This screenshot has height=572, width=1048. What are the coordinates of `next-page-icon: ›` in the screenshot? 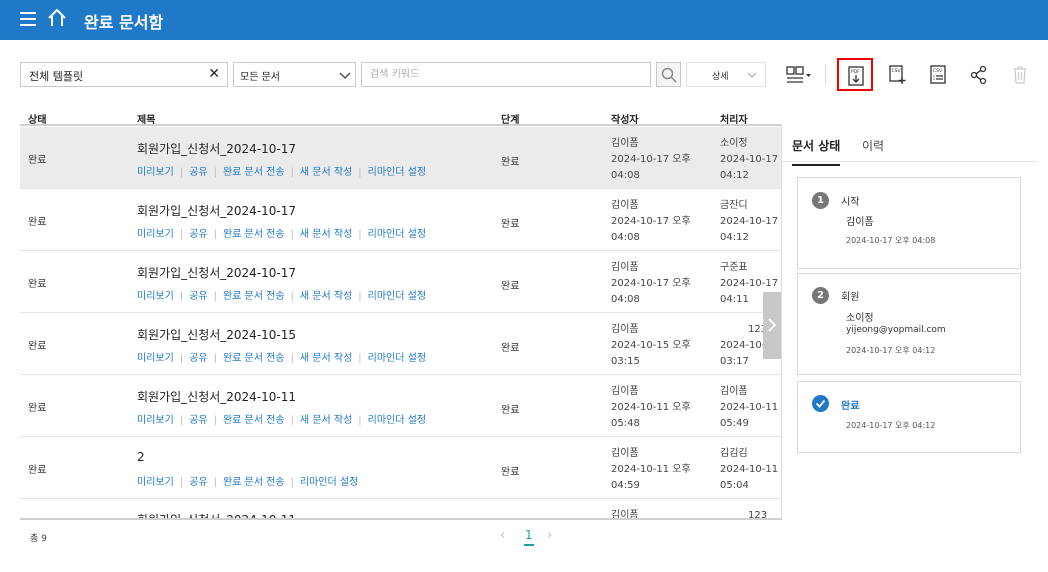 It's located at (549, 535).